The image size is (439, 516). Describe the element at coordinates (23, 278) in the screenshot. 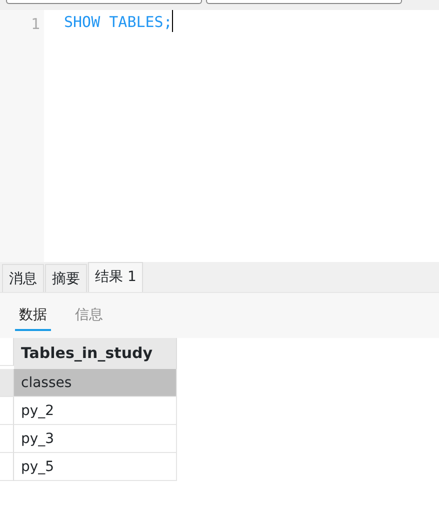

I see `result-tab: 消息` at that location.